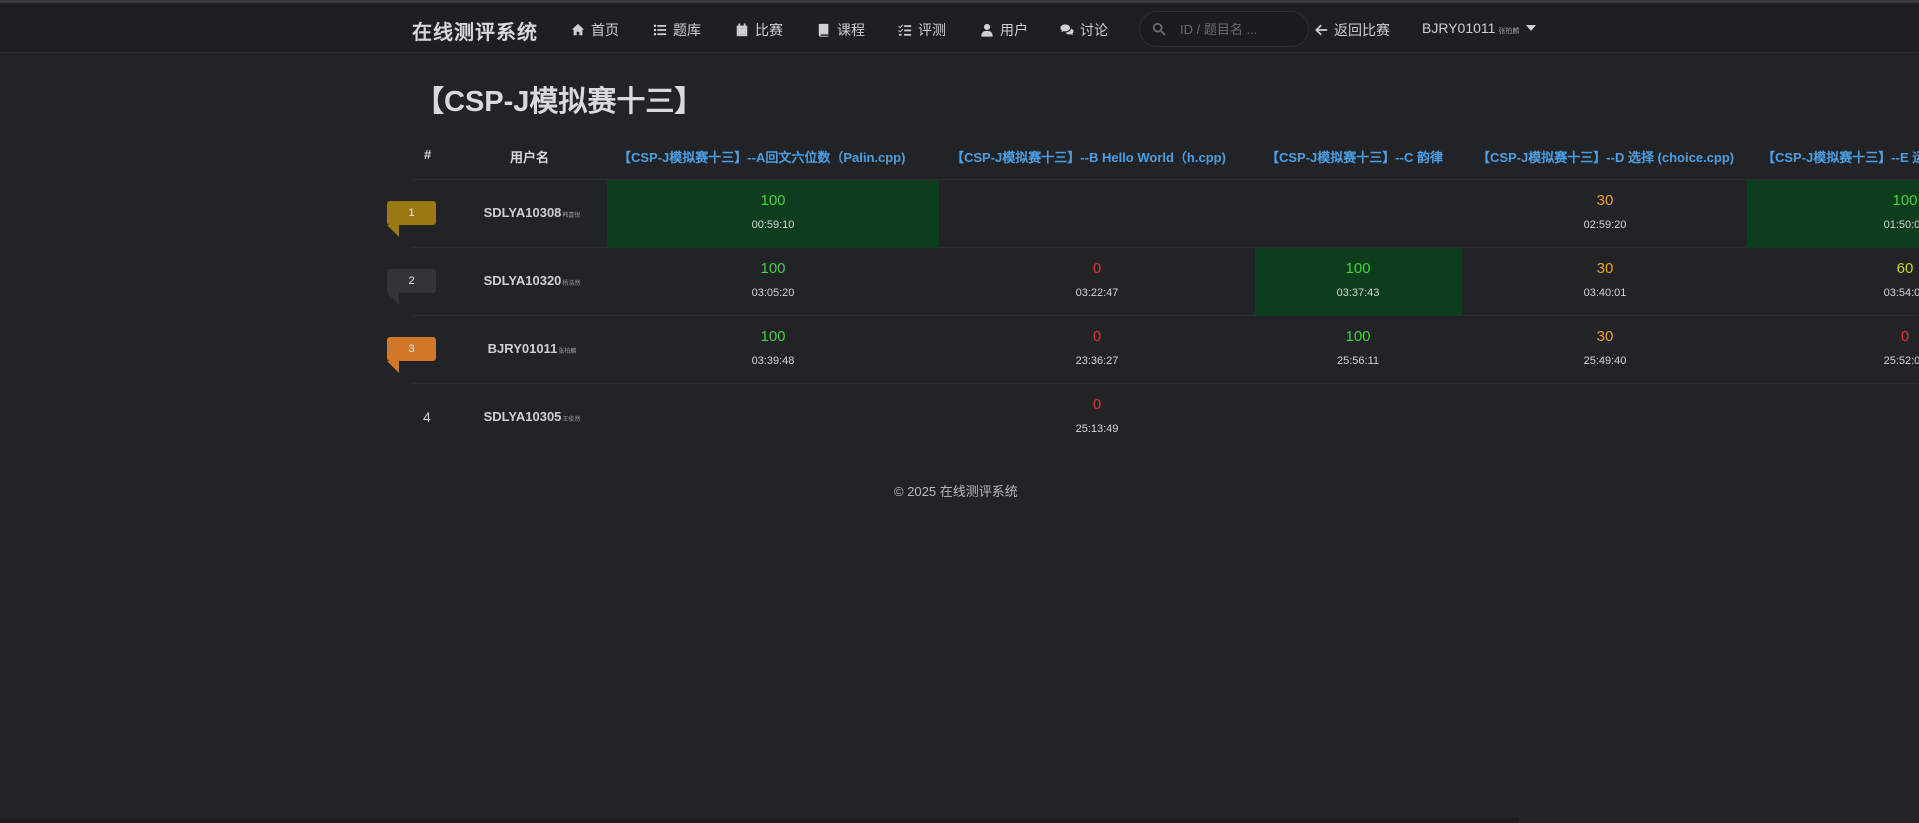  I want to click on chevron-down-icon, so click(1531, 28).